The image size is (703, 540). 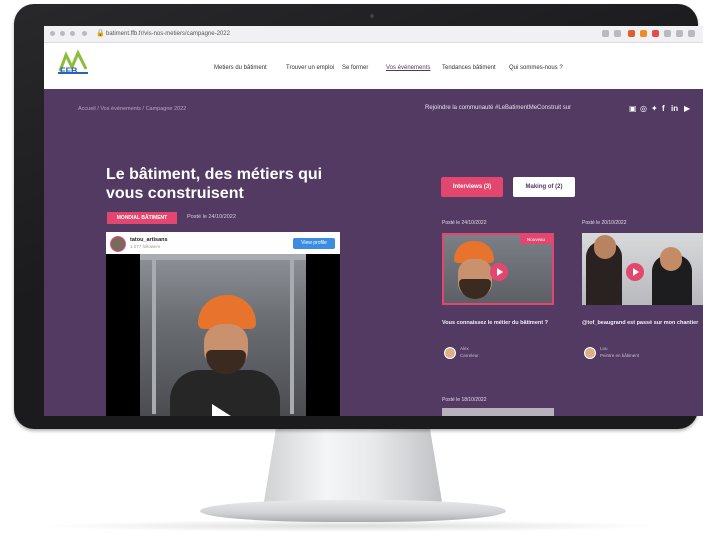 I want to click on breadcrumb: Accueil / Vos événements / Campagne 2022, so click(x=132, y=109).